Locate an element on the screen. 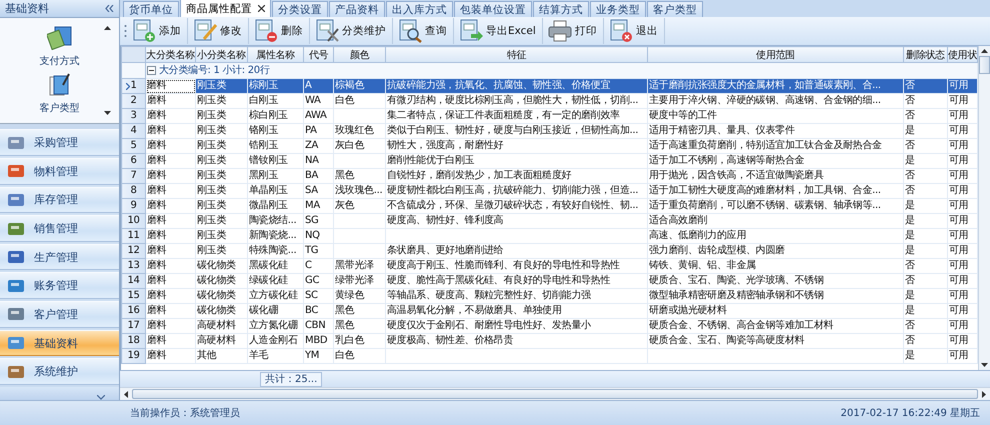 The width and height of the screenshot is (990, 425). nav-item: 系统维护 is located at coordinates (59, 372).